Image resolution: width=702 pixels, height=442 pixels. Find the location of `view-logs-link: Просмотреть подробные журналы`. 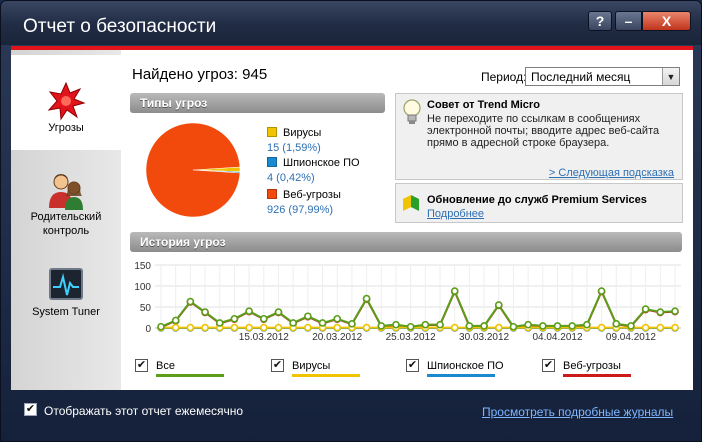

view-logs-link: Просмотреть подробные журналы is located at coordinates (577, 412).